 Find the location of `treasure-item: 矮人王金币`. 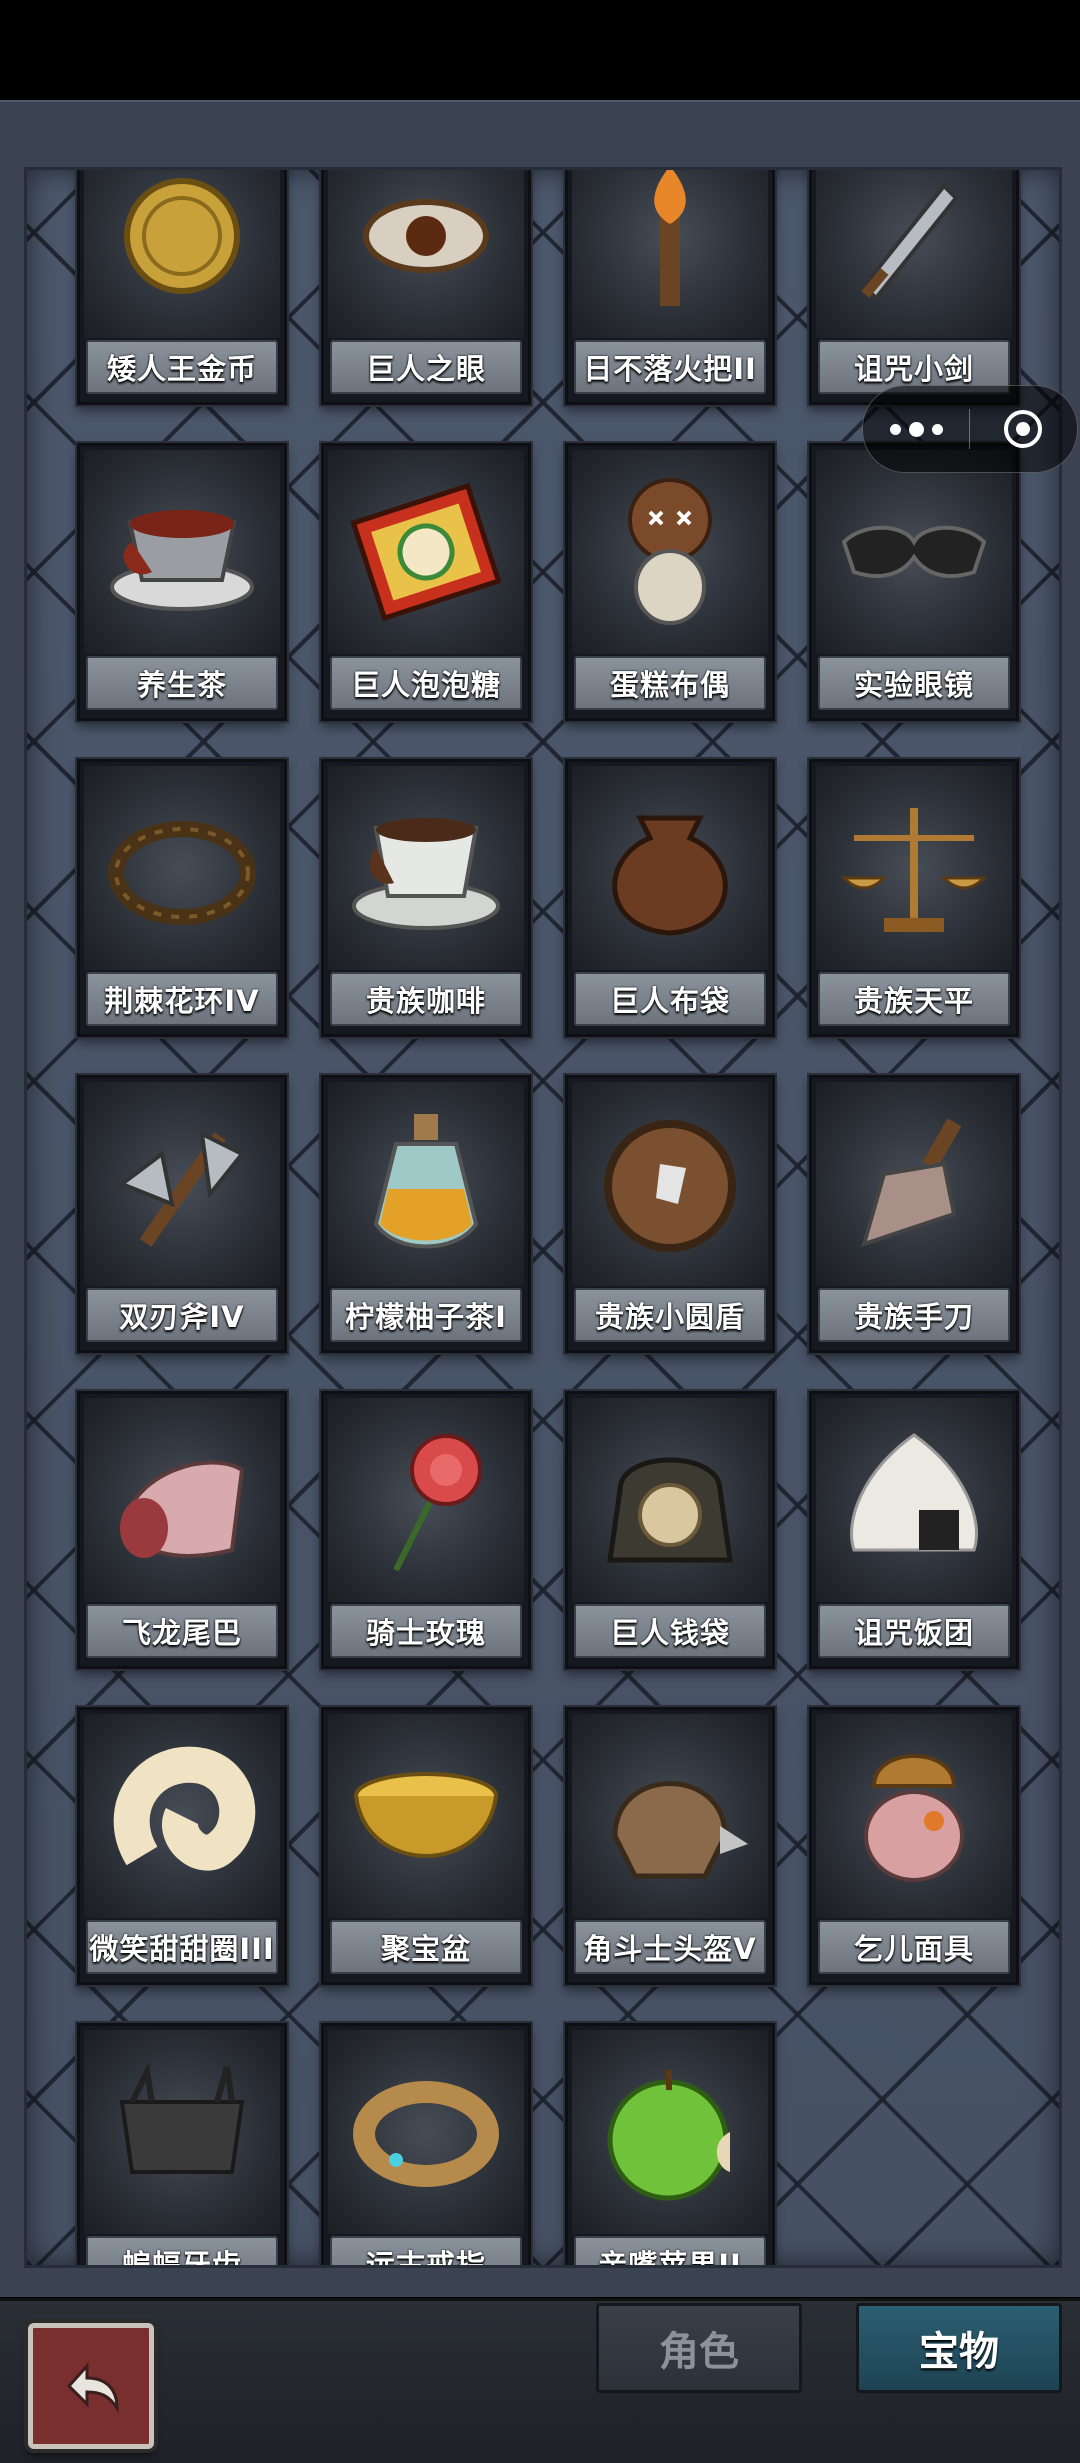

treasure-item: 矮人王金币 is located at coordinates (182, 287).